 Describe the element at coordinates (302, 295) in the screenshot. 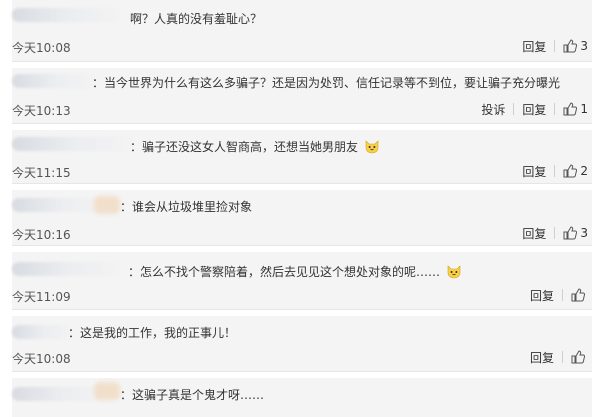

I see `comment-meta: 今天11:09 回复` at that location.